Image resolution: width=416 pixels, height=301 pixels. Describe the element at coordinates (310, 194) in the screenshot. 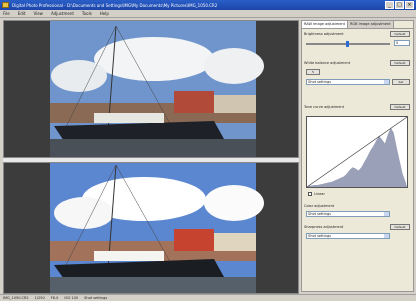

I see `linear-checkbox` at that location.